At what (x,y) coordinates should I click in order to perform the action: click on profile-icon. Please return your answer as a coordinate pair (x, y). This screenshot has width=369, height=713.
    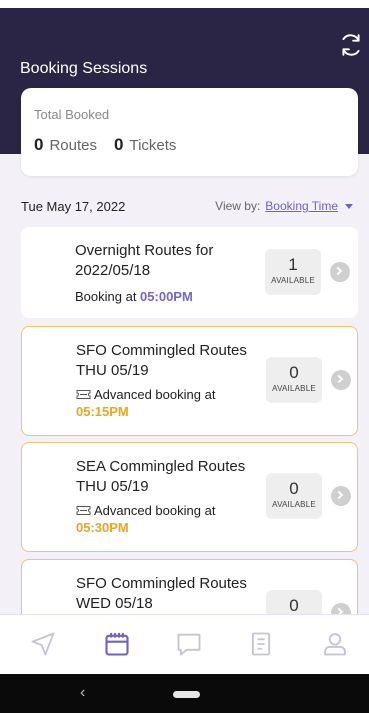
    Looking at the image, I should click on (335, 644).